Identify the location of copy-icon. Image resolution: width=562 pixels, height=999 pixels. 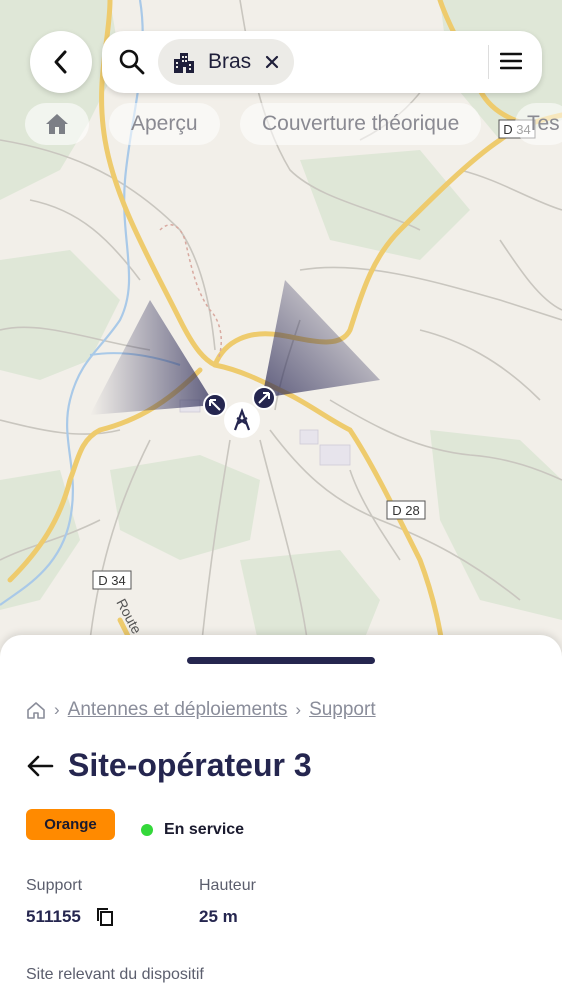
(105, 917).